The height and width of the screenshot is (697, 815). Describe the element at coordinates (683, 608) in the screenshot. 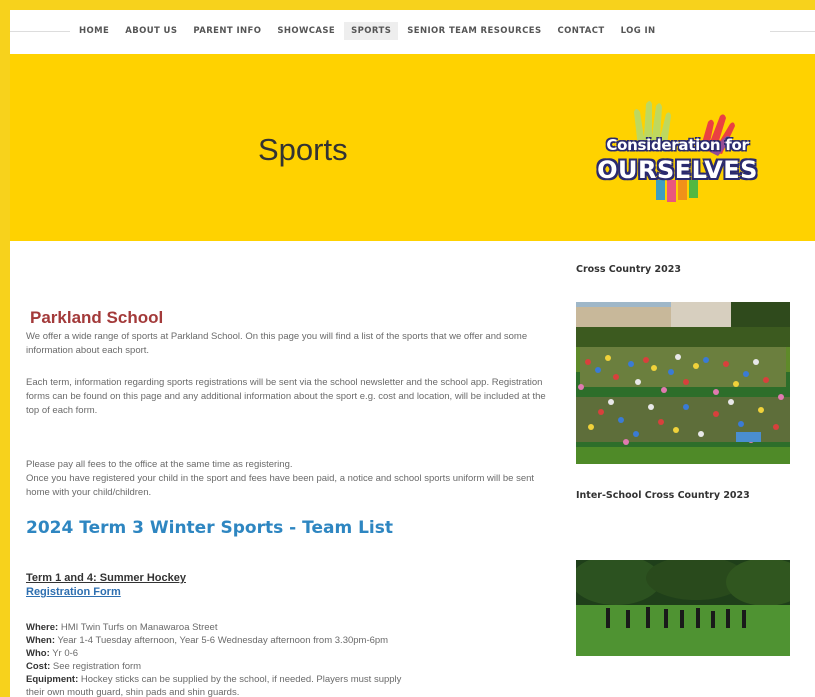

I see `inter-school-photo` at that location.